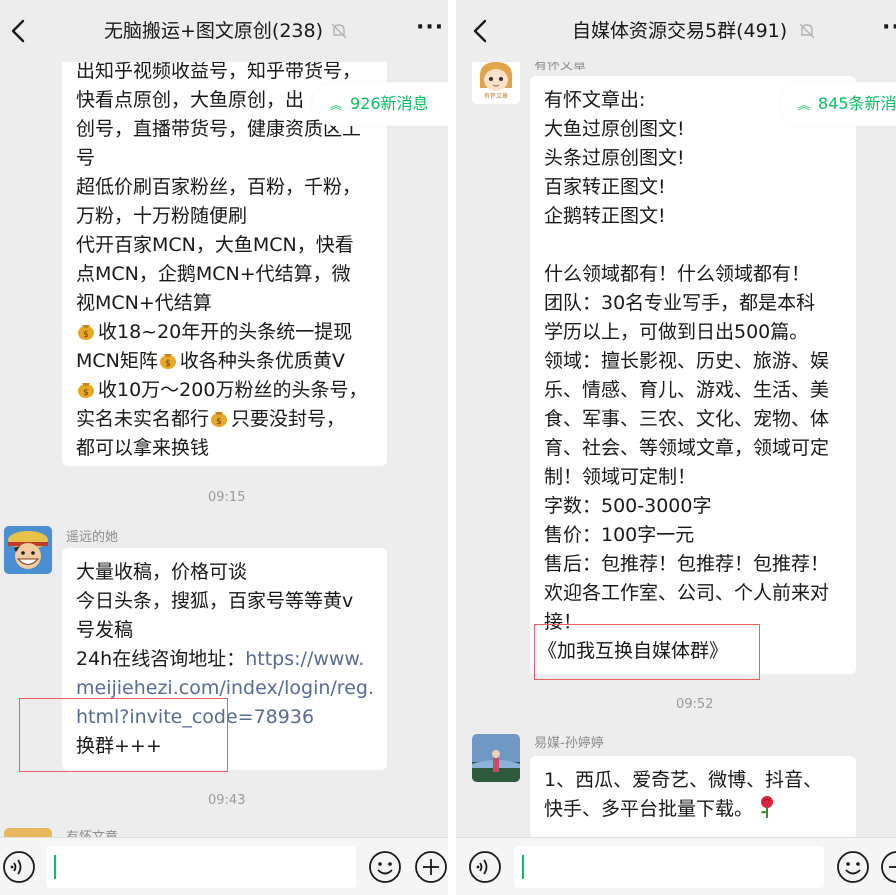 This screenshot has width=896, height=895. Describe the element at coordinates (452, 447) in the screenshot. I see `pane-divider` at that location.